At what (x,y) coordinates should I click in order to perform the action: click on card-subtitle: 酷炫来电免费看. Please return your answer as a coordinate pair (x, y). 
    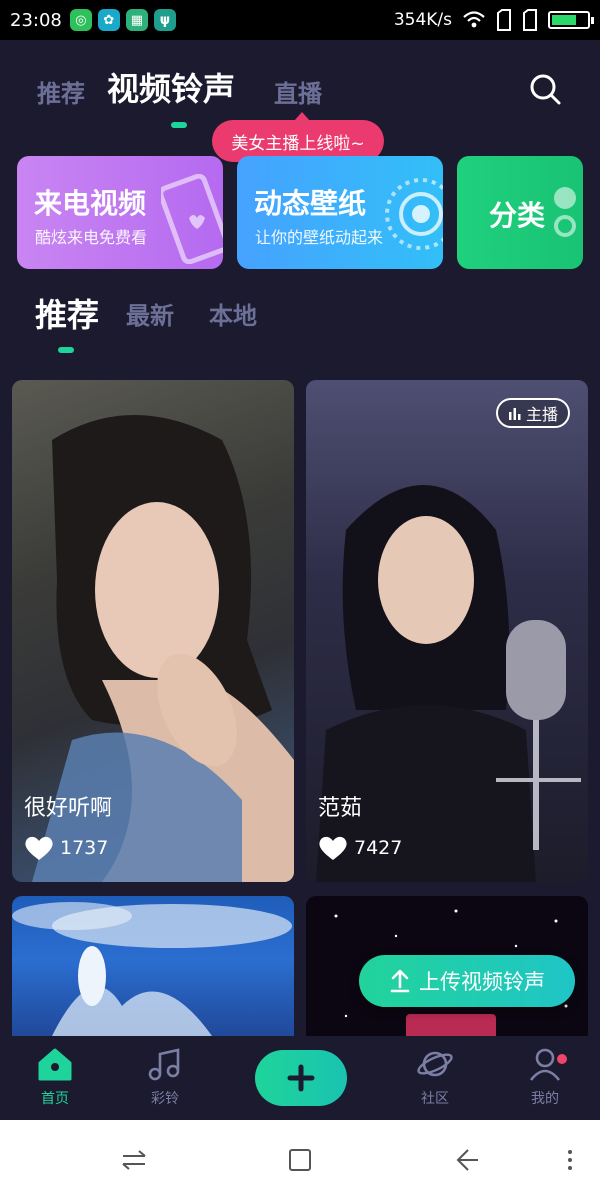
    Looking at the image, I should click on (91, 237).